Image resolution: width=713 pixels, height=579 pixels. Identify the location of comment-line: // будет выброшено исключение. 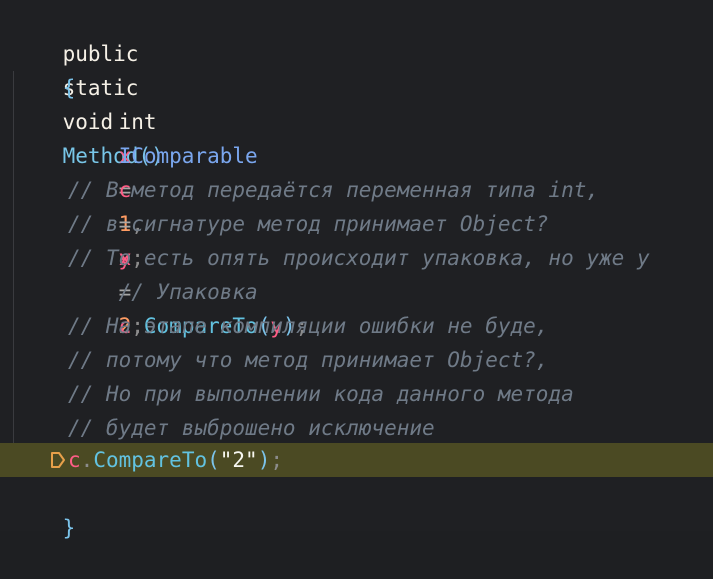
(251, 428).